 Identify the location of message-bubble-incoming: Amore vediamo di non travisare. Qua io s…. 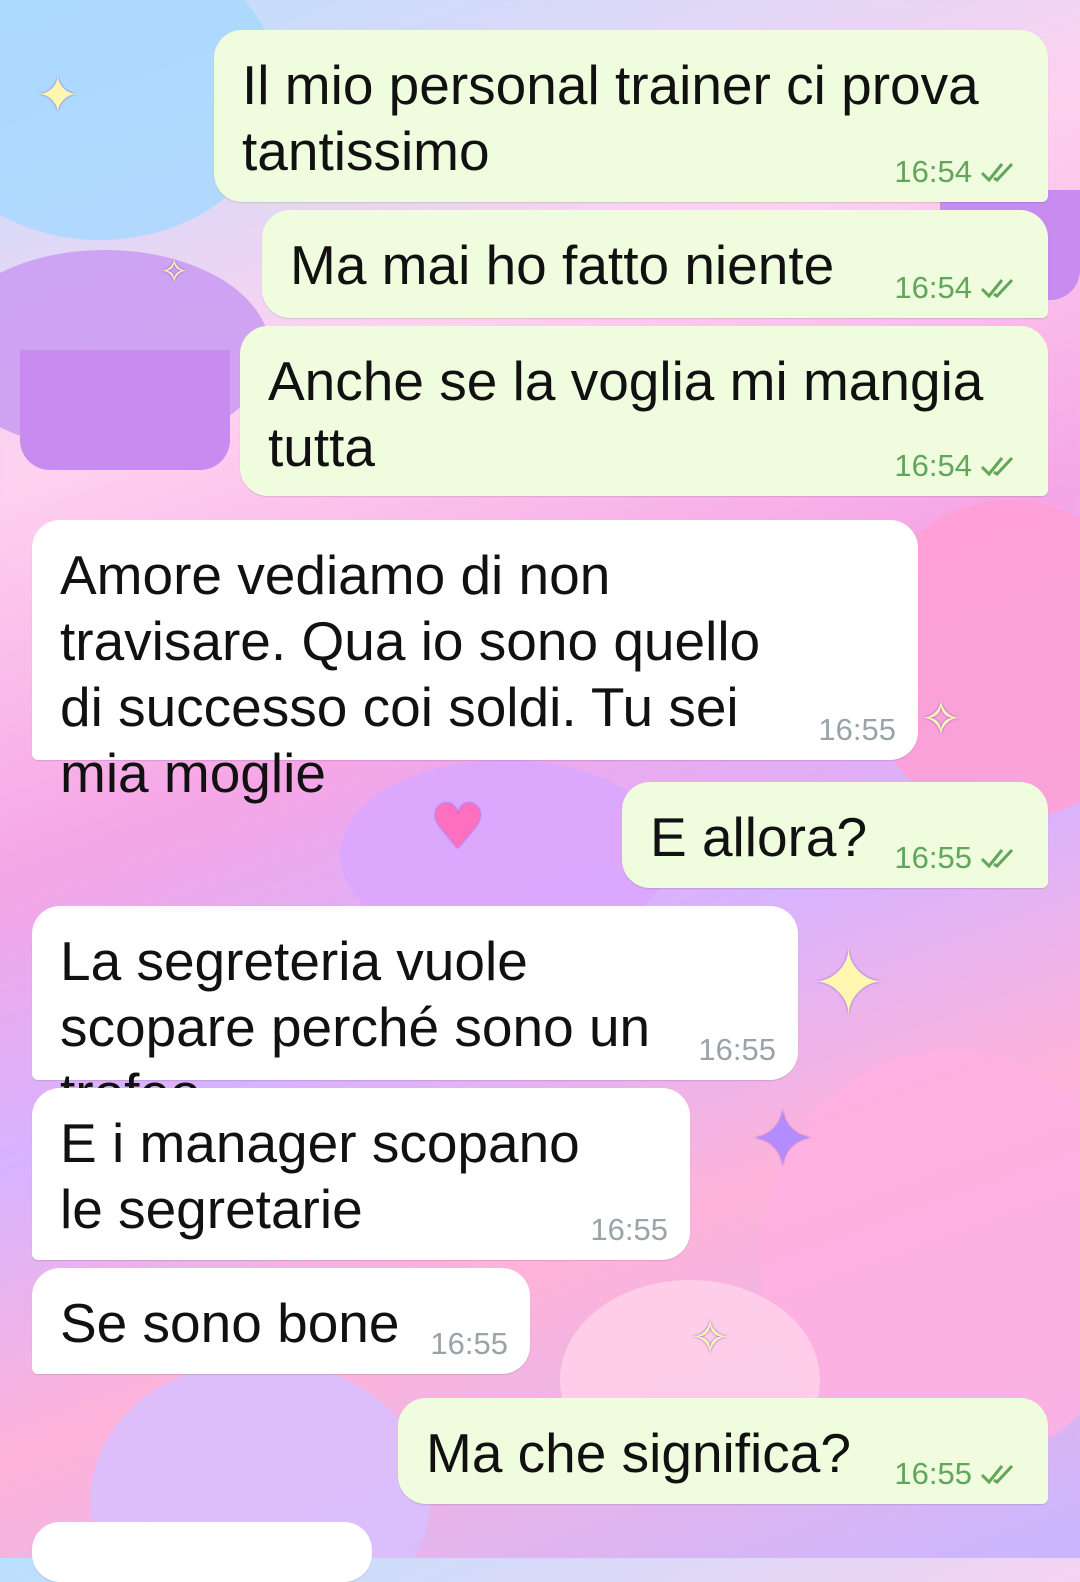
(475, 662).